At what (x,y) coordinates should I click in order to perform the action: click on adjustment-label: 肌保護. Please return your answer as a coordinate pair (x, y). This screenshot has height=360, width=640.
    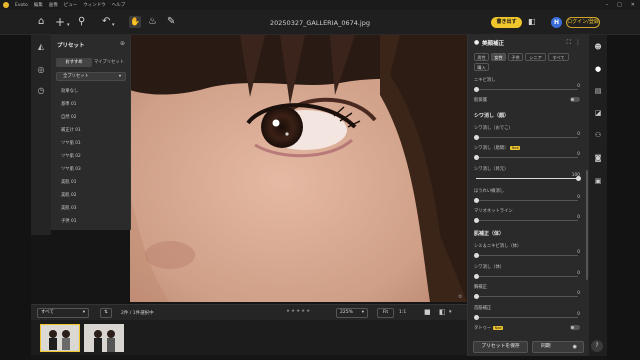
    Looking at the image, I should click on (480, 100).